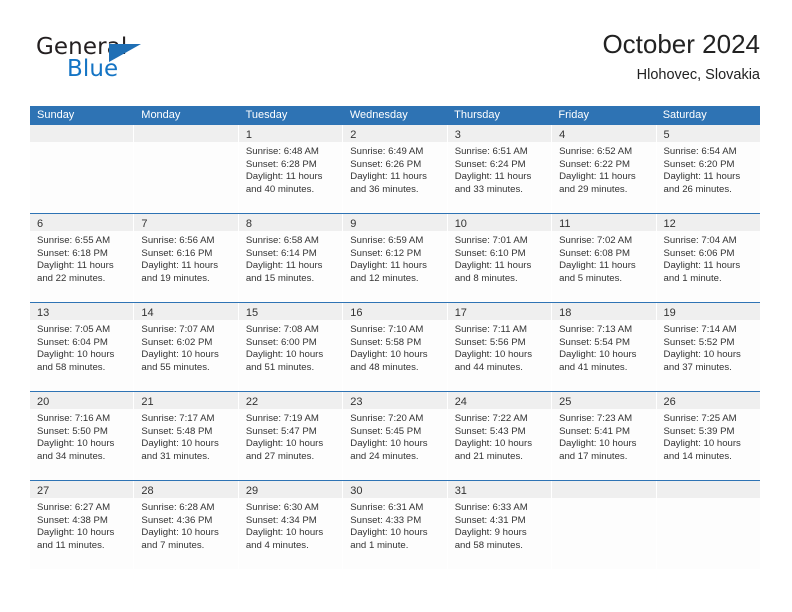  Describe the element at coordinates (178, 507) in the screenshot. I see `sunrise-time: Sunrise: 6:28 AM` at that location.